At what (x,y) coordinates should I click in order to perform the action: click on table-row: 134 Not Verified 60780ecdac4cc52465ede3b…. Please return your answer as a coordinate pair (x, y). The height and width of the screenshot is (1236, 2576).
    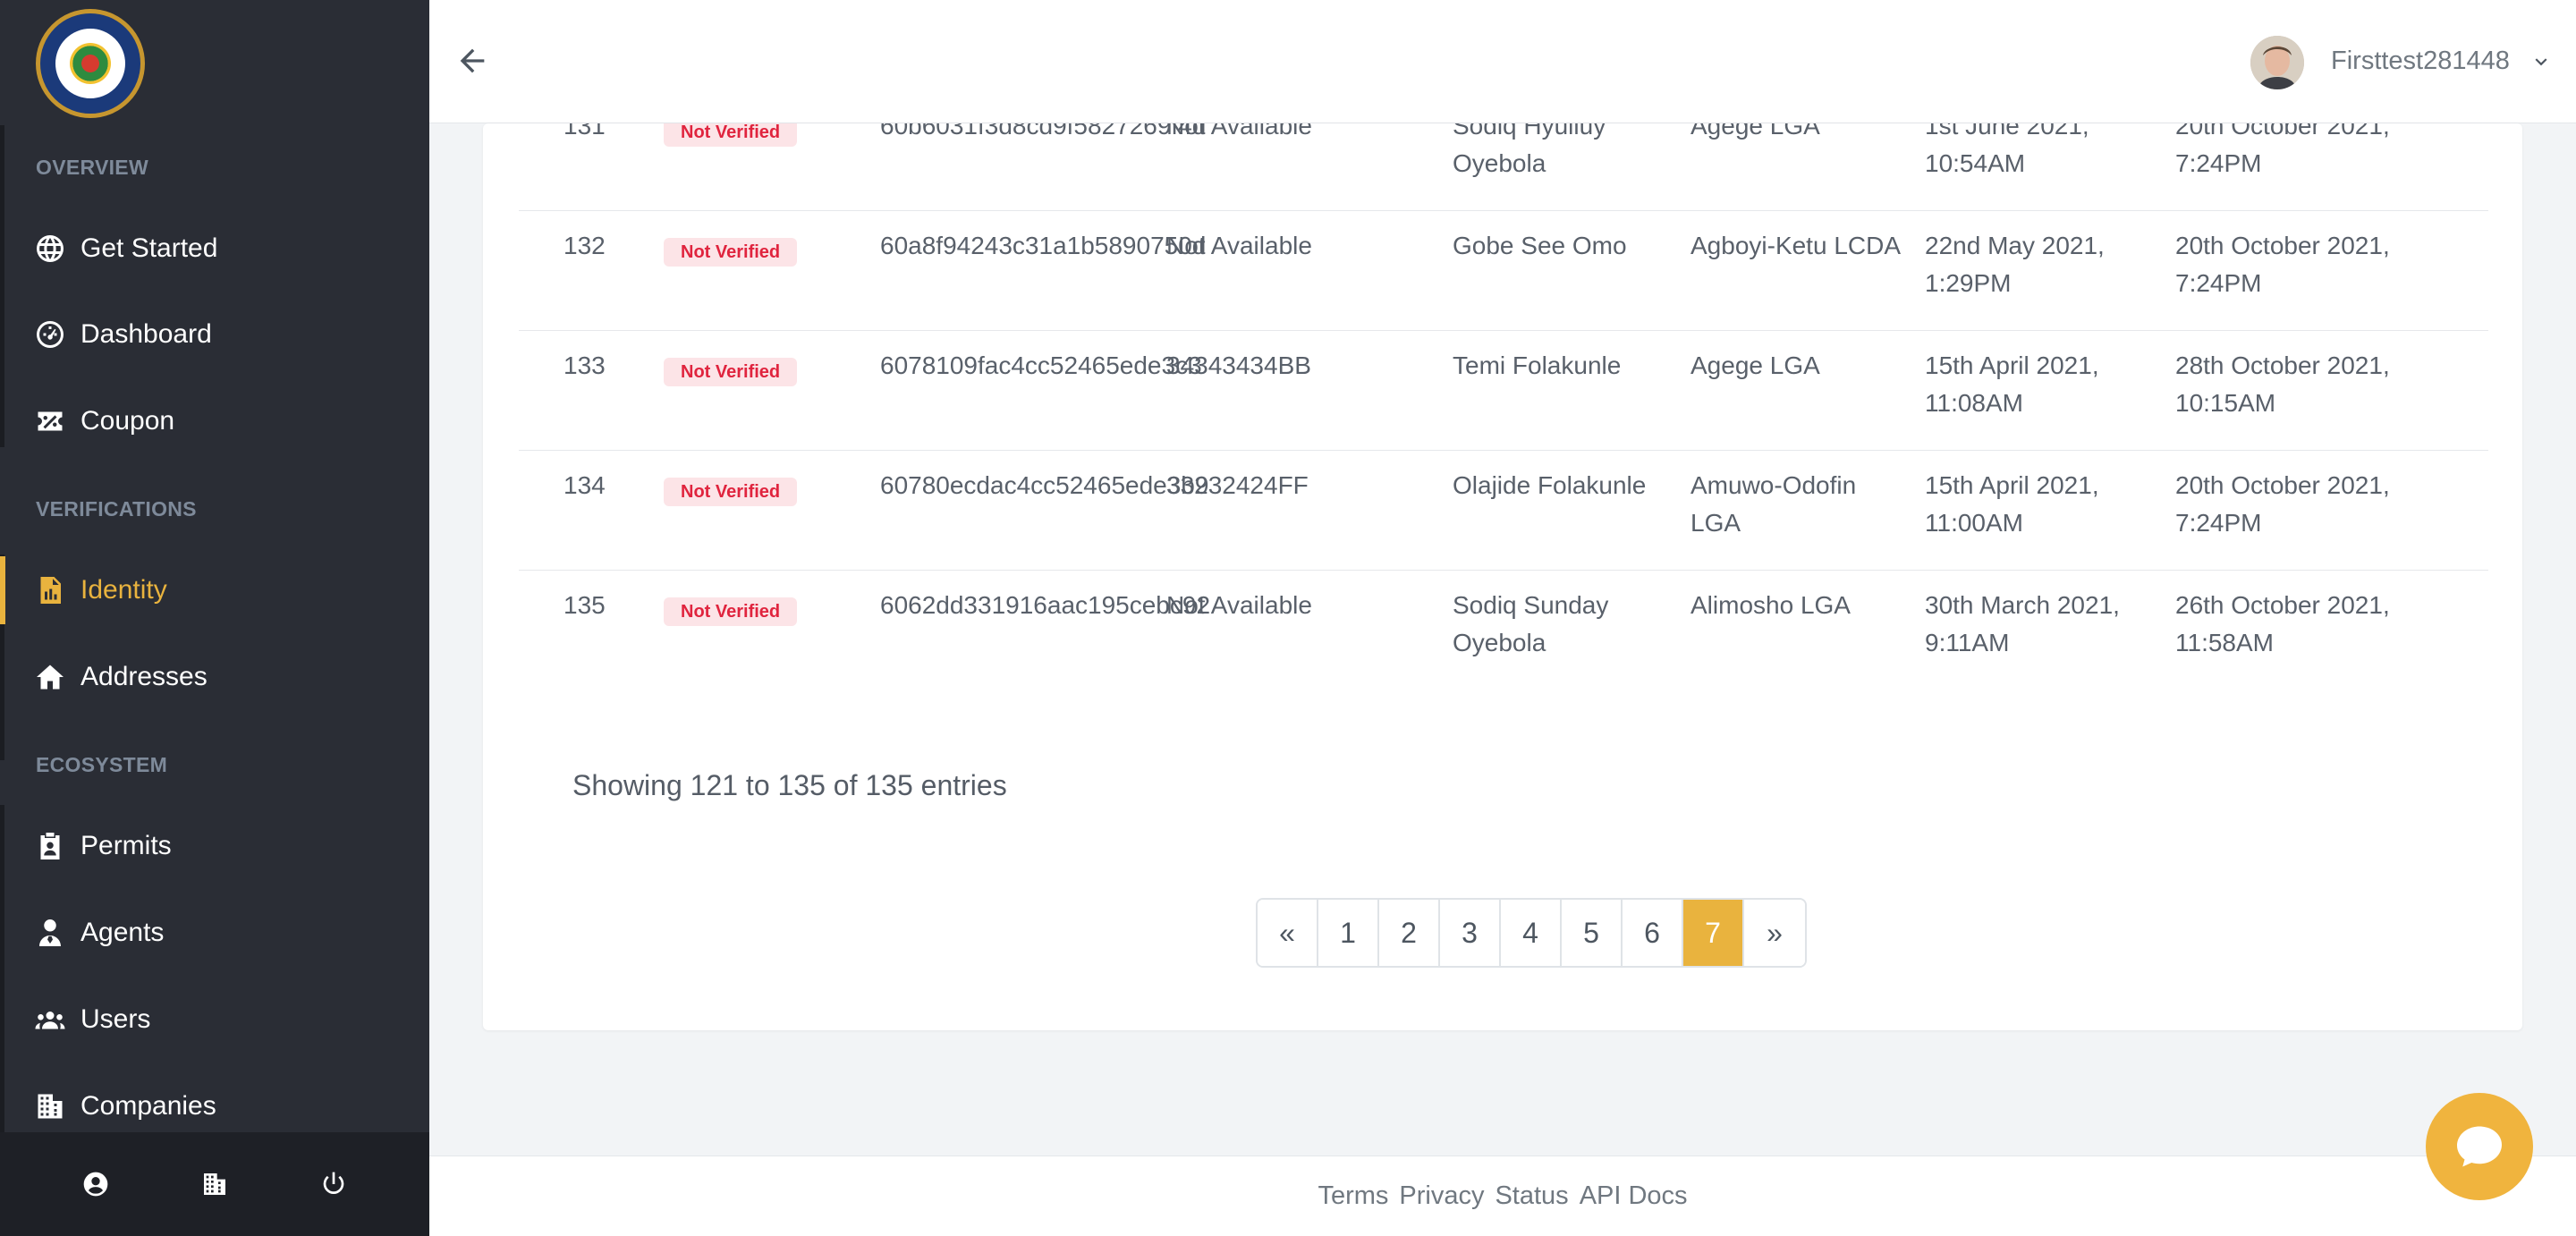
    Looking at the image, I should click on (1503, 511).